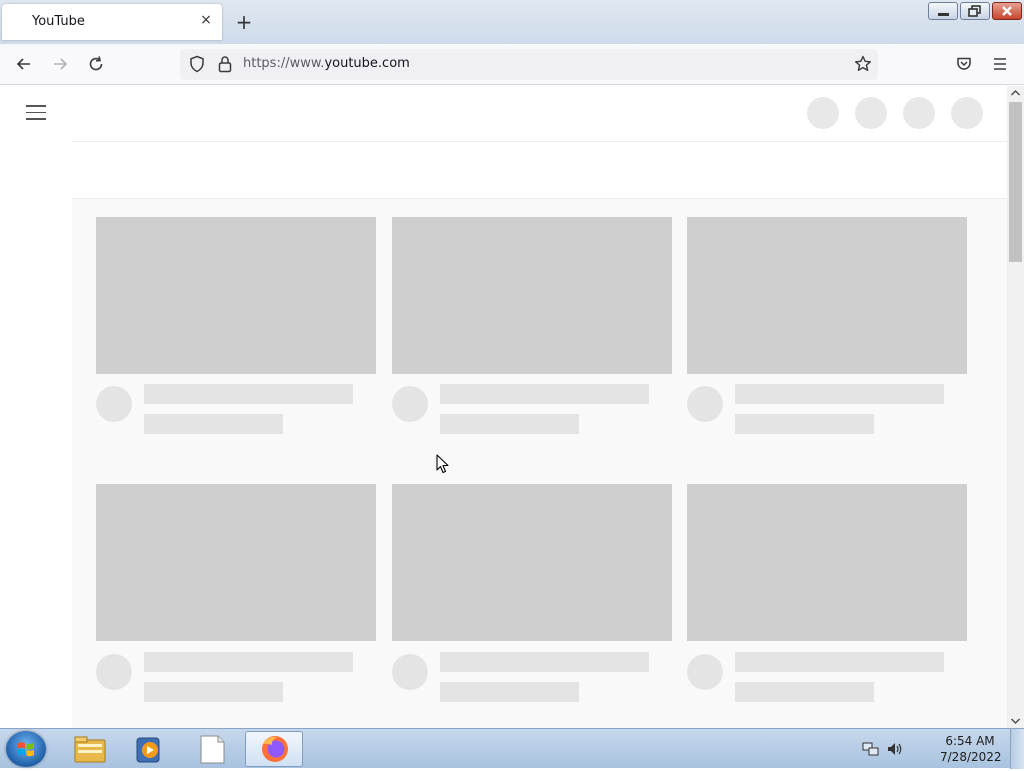 Image resolution: width=1024 pixels, height=771 pixels. I want to click on restore-button, so click(975, 11).